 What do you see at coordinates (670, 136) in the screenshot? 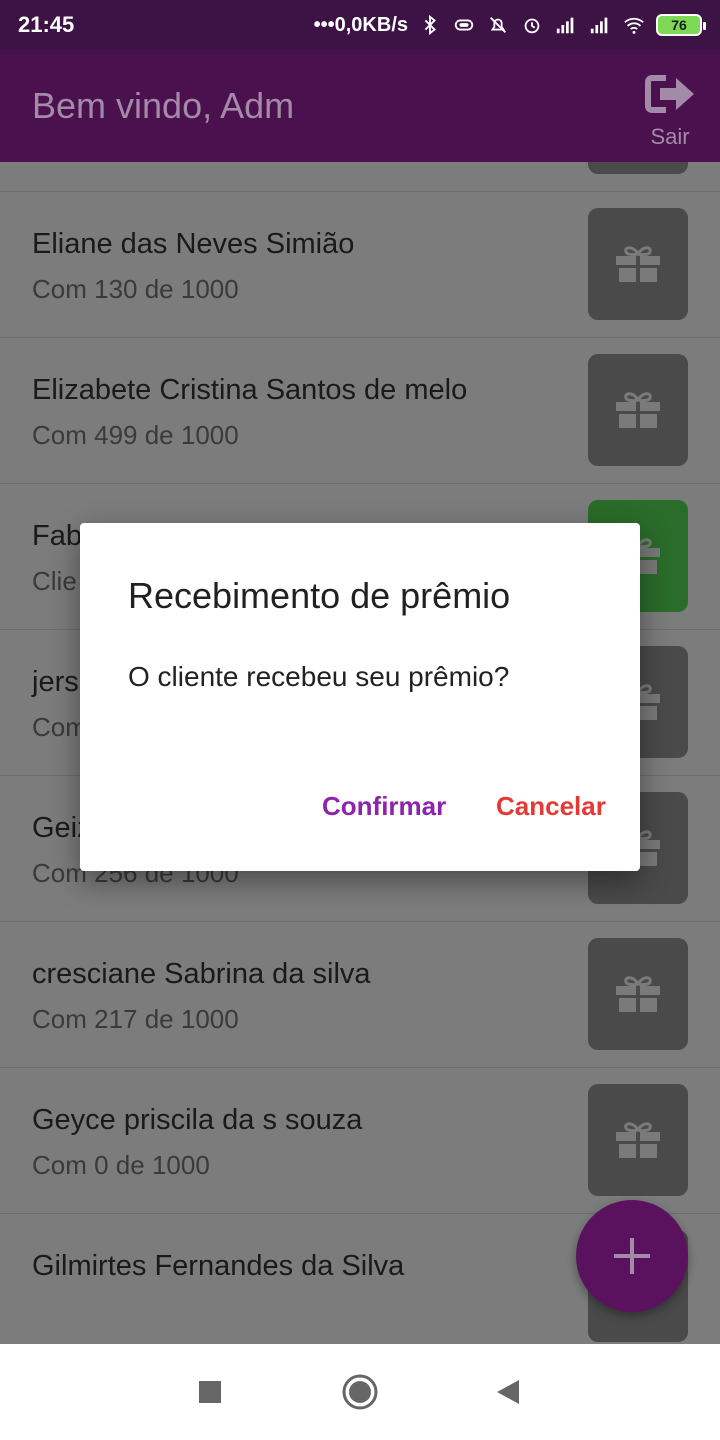
I see `logout-label: Sair` at bounding box center [670, 136].